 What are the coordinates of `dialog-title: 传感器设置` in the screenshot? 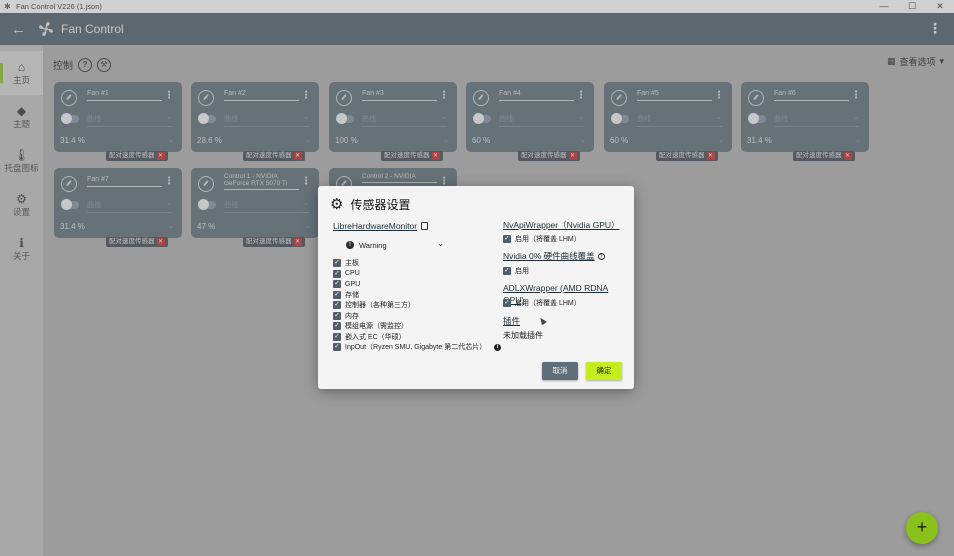 It's located at (380, 205).